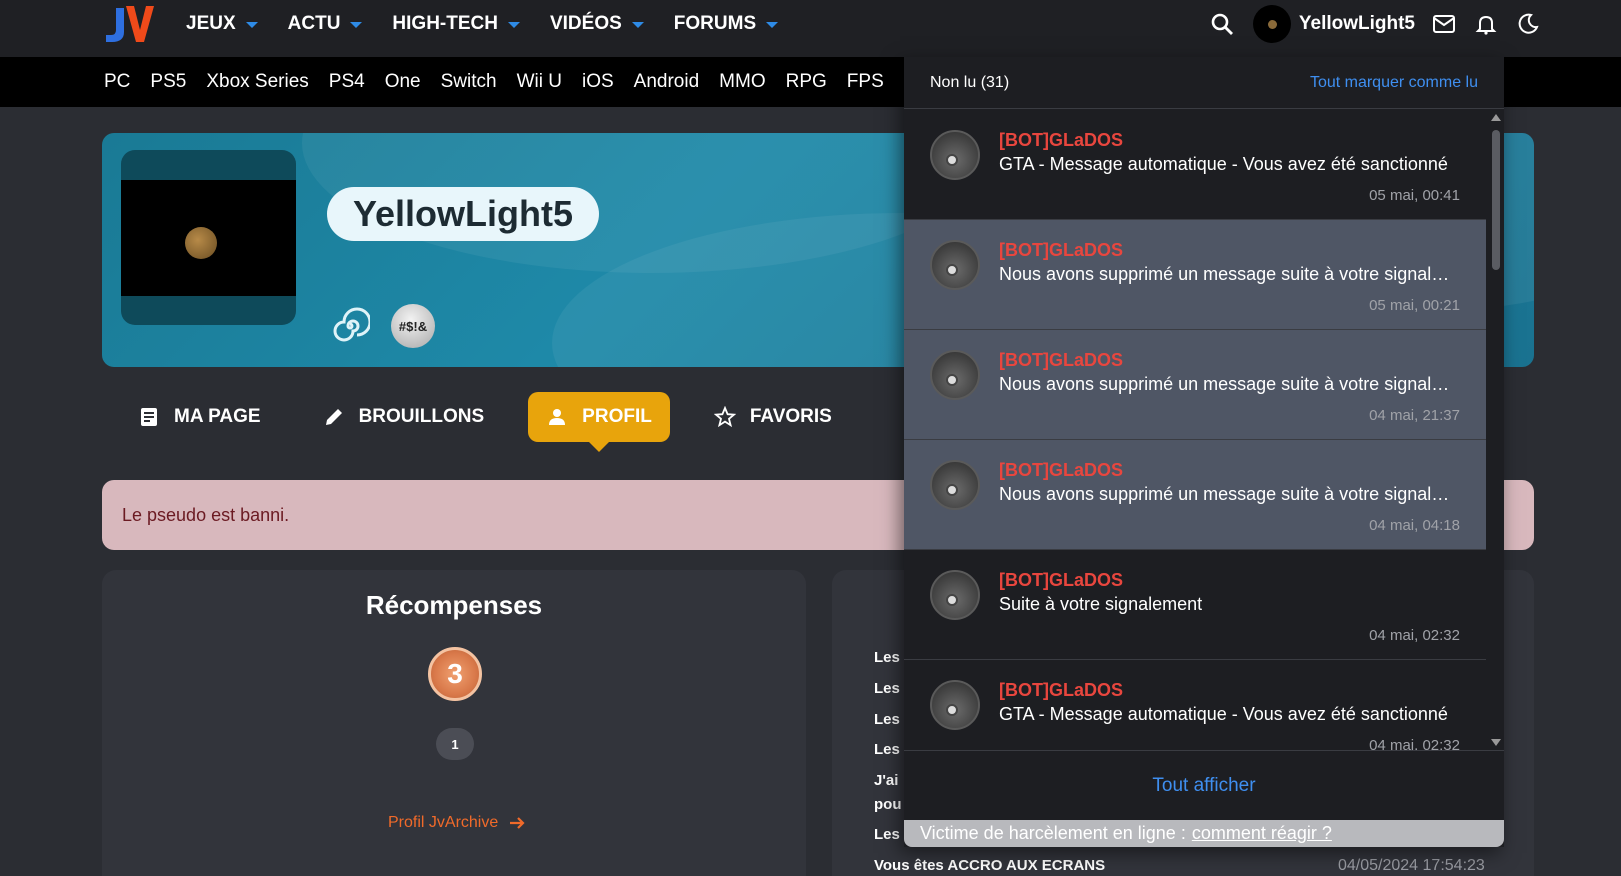  What do you see at coordinates (598, 82) in the screenshot?
I see `platform-link: iOS` at bounding box center [598, 82].